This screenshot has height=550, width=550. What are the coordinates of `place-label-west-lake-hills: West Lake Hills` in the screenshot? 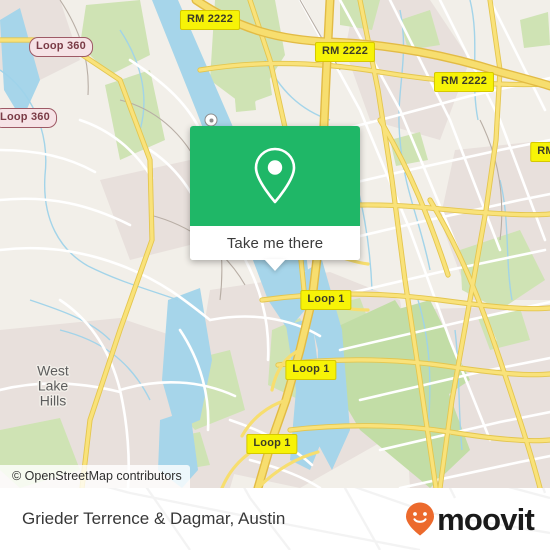 It's located at (53, 385).